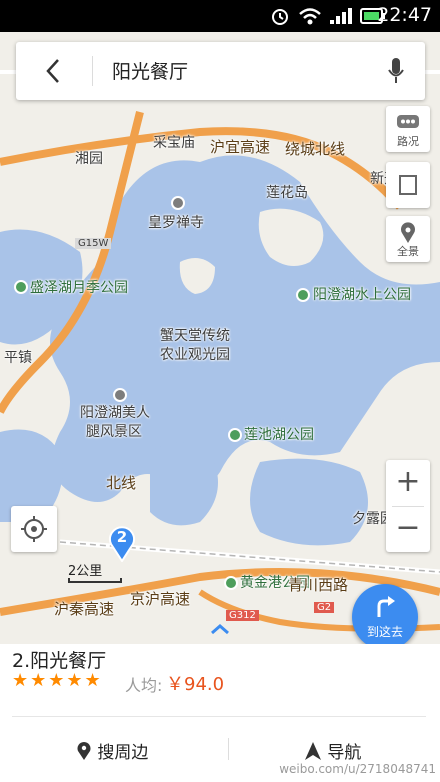 Image resolution: width=440 pixels, height=782 pixels. What do you see at coordinates (84, 751) in the screenshot?
I see `location-pin-icon` at bounding box center [84, 751].